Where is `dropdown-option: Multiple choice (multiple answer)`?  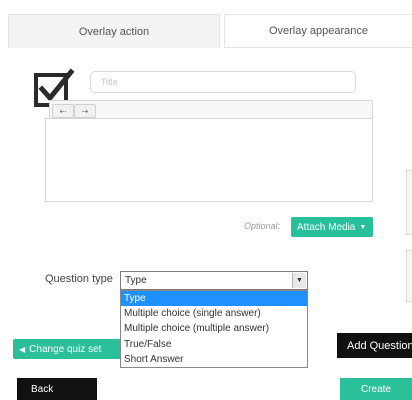 dropdown-option: Multiple choice (multiple answer) is located at coordinates (214, 328).